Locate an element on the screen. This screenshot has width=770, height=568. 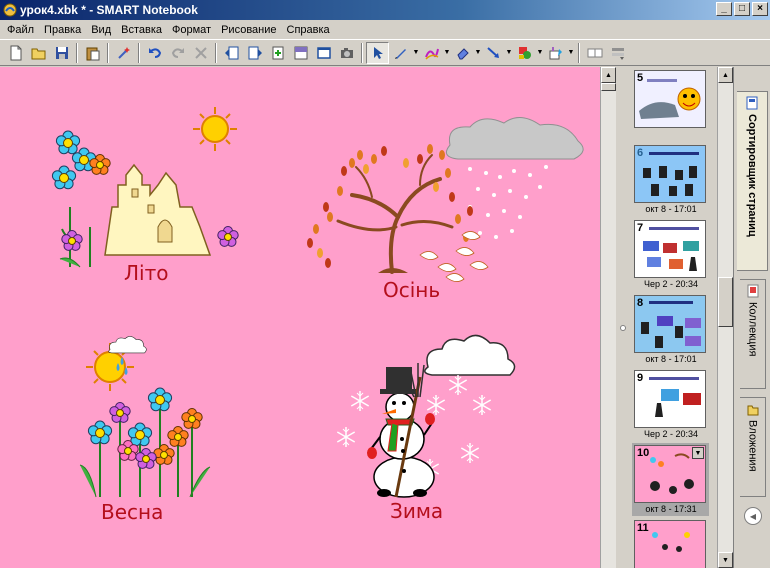
eraser-icon is located at coordinates (462, 53).